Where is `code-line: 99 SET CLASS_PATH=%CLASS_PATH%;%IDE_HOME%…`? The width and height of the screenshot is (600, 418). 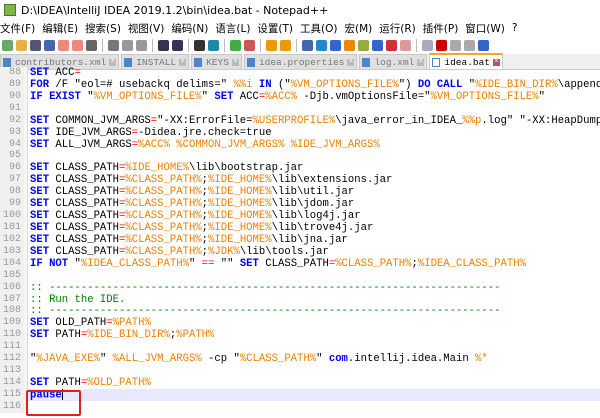 code-line: 99 SET CLASS_PATH=%CLASS_PATH%;%IDE_HOME%… is located at coordinates (300, 204).